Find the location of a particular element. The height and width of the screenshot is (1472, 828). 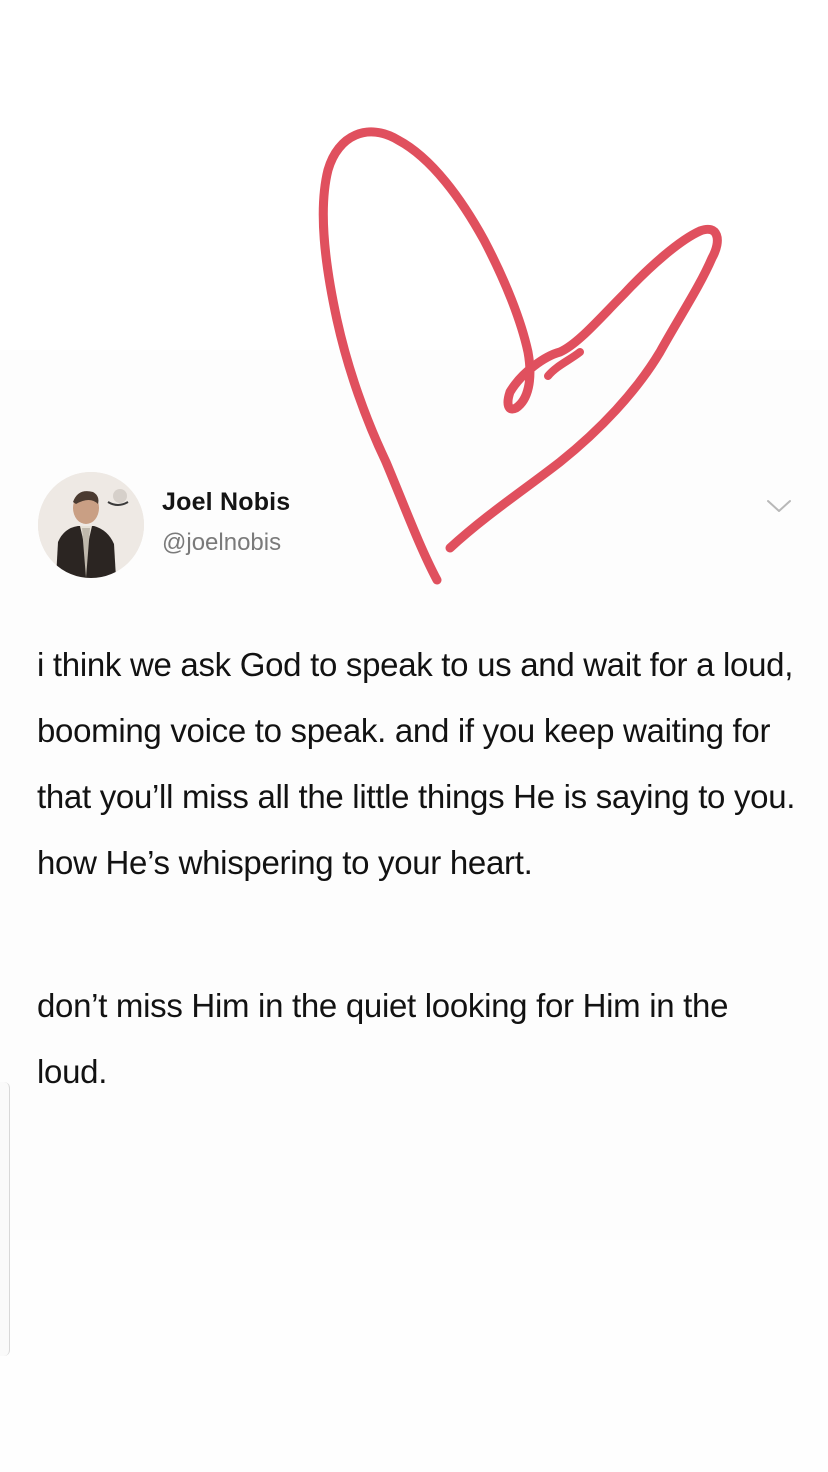

author-handle: @joelnobis is located at coordinates (221, 543).